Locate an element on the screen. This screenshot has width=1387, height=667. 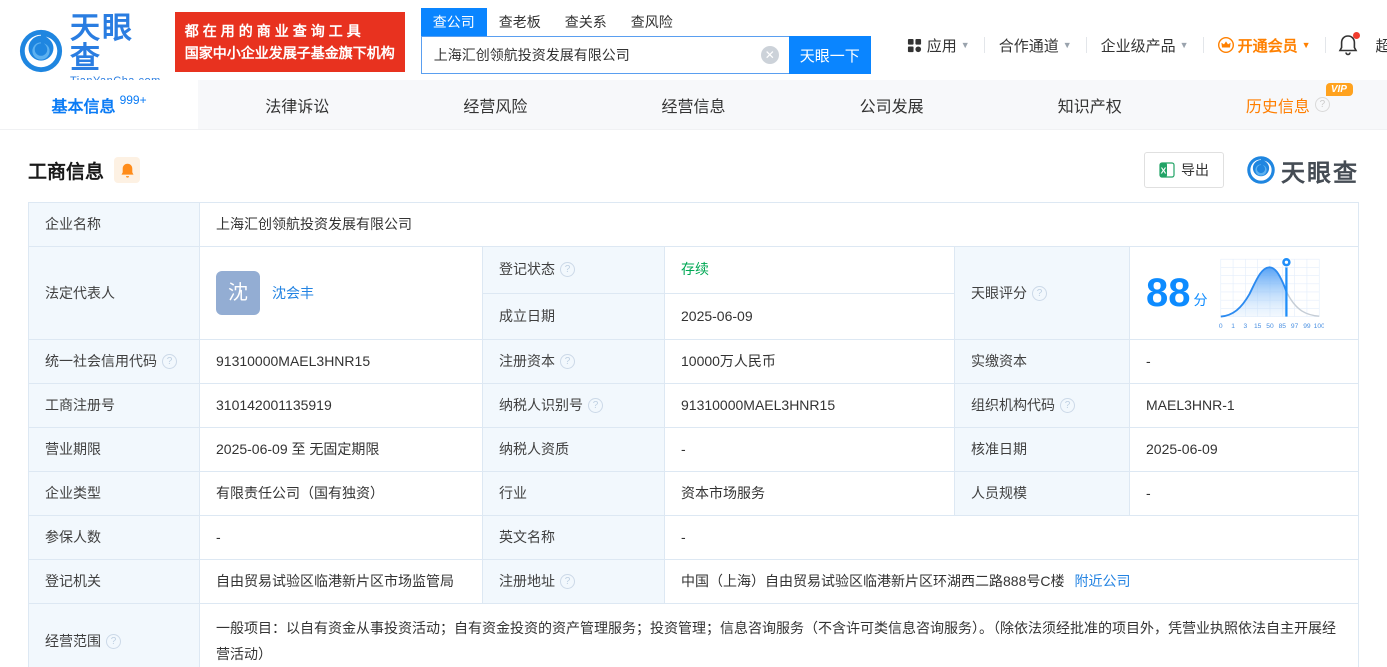
tab-risk-label: 经营风险 is located at coordinates (495, 107).